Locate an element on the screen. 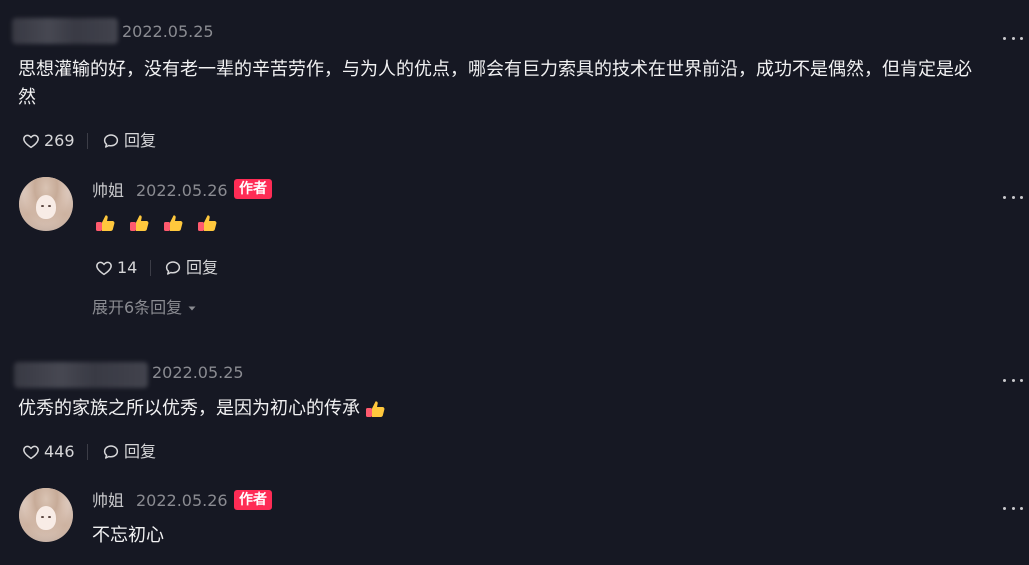 The image size is (1029, 565). expand-replies-label: 展开6条回复 is located at coordinates (137, 307).